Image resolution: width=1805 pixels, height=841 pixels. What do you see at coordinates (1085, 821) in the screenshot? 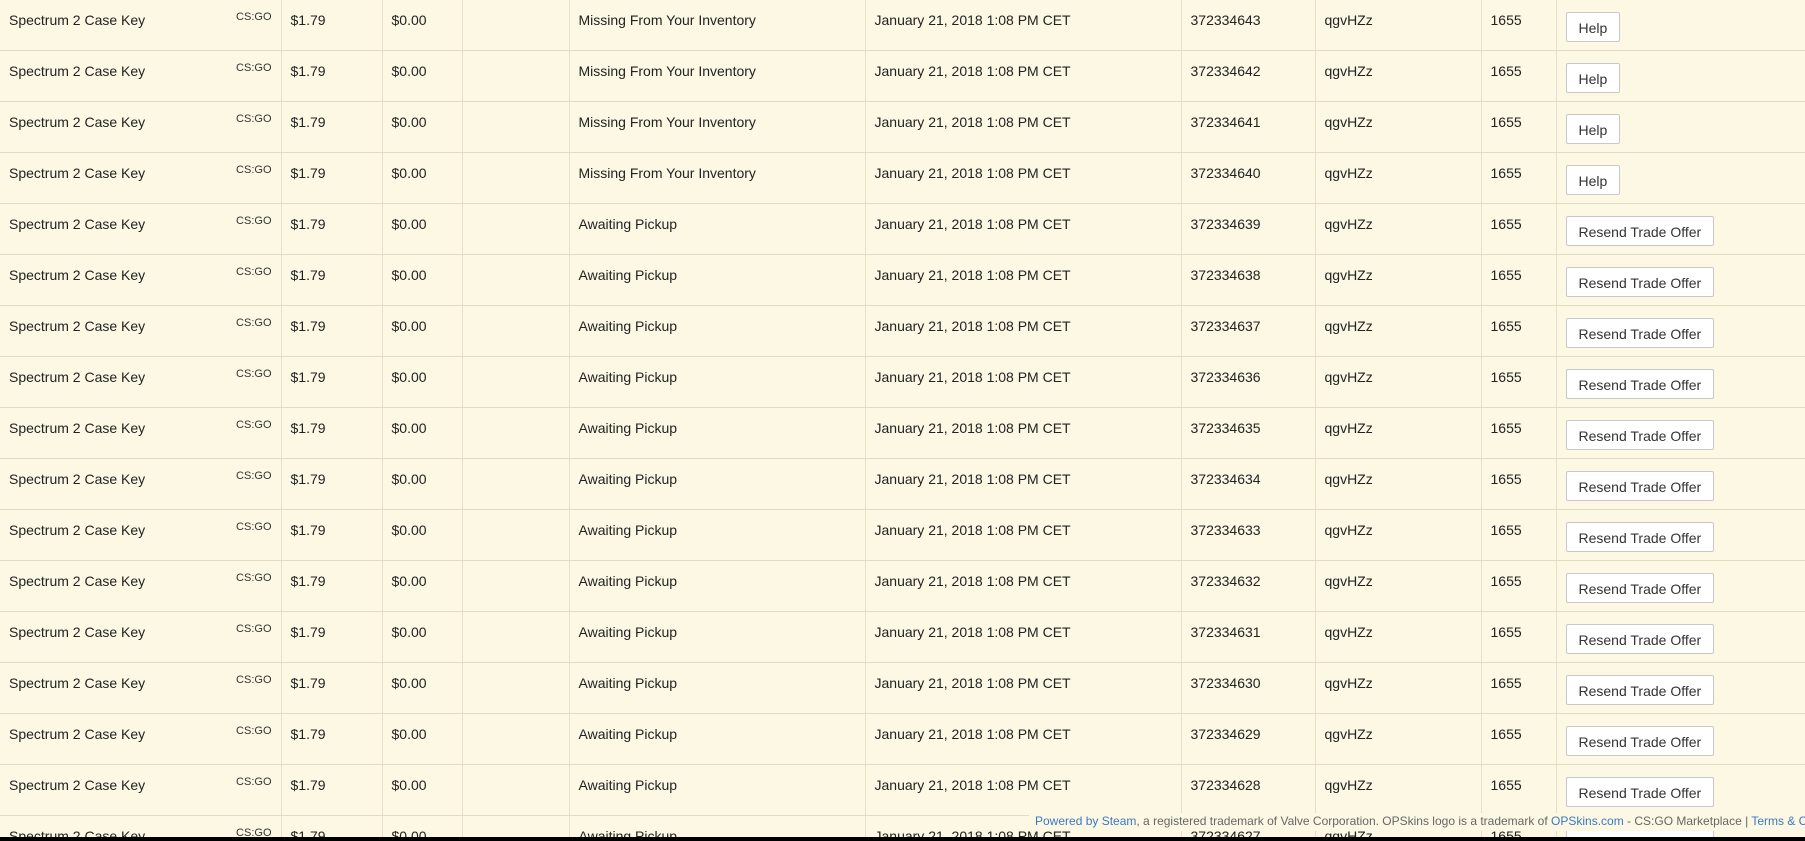
I see `powered-by-steam-link: Powered by Steam` at bounding box center [1085, 821].